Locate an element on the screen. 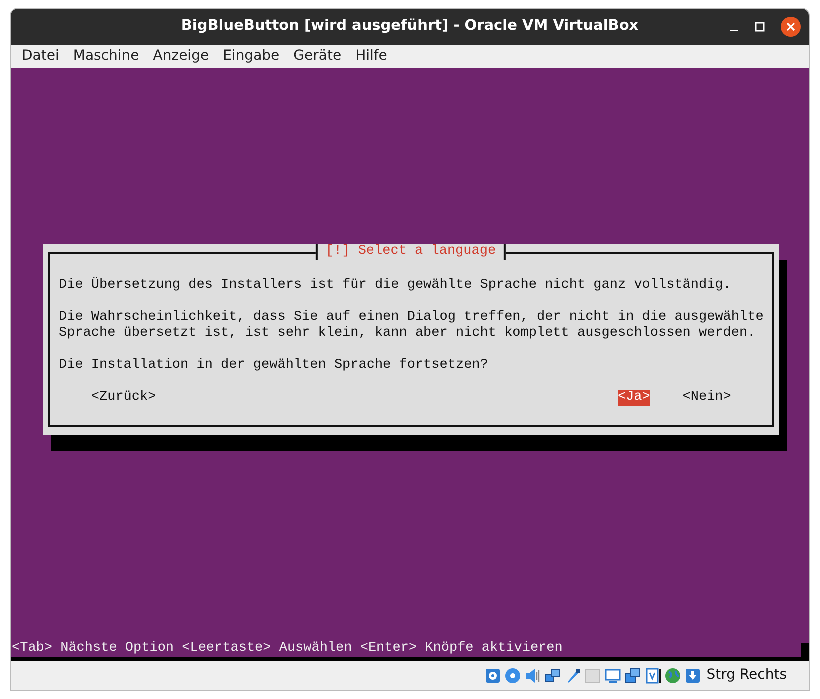 The height and width of the screenshot is (699, 820). dialog-title: [!] Select a language is located at coordinates (411, 252).